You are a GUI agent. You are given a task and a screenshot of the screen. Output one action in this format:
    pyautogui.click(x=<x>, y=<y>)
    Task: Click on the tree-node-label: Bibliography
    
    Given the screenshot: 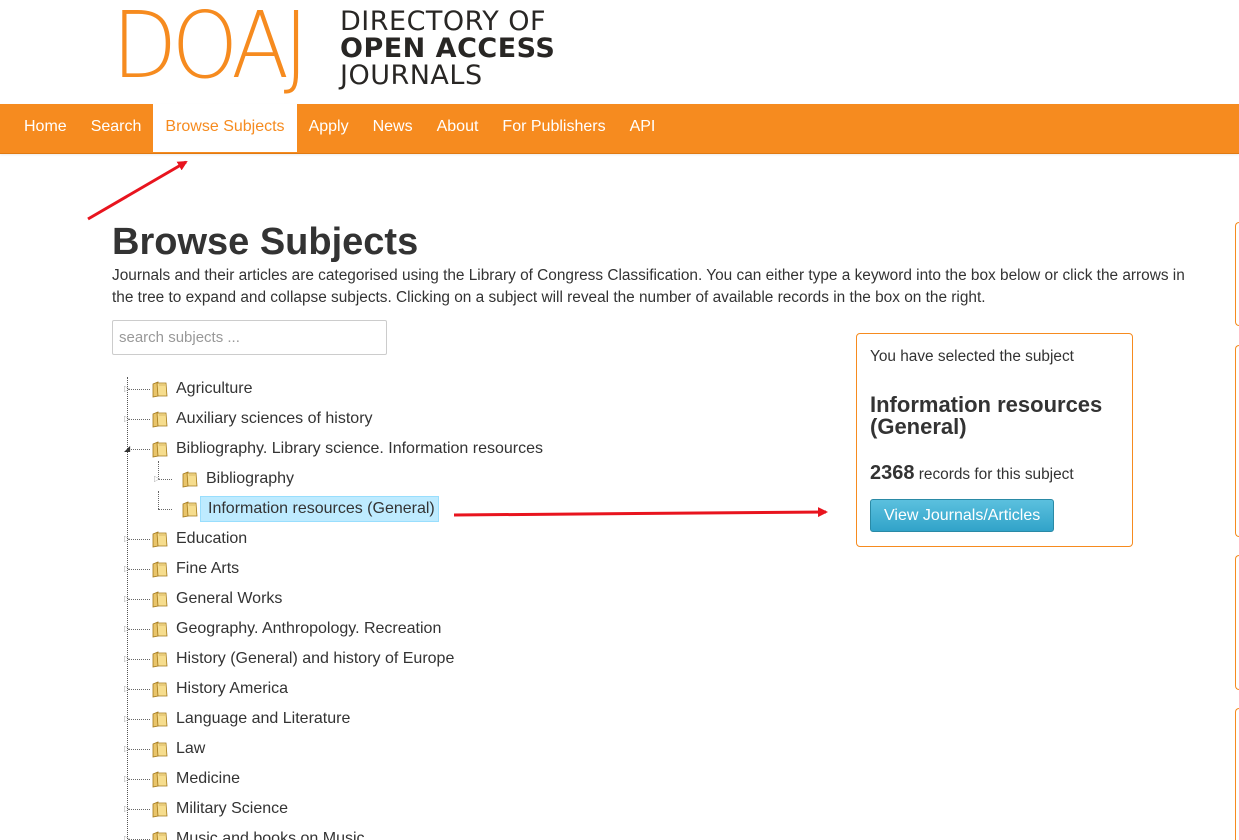 What is the action you would take?
    pyautogui.click(x=250, y=479)
    